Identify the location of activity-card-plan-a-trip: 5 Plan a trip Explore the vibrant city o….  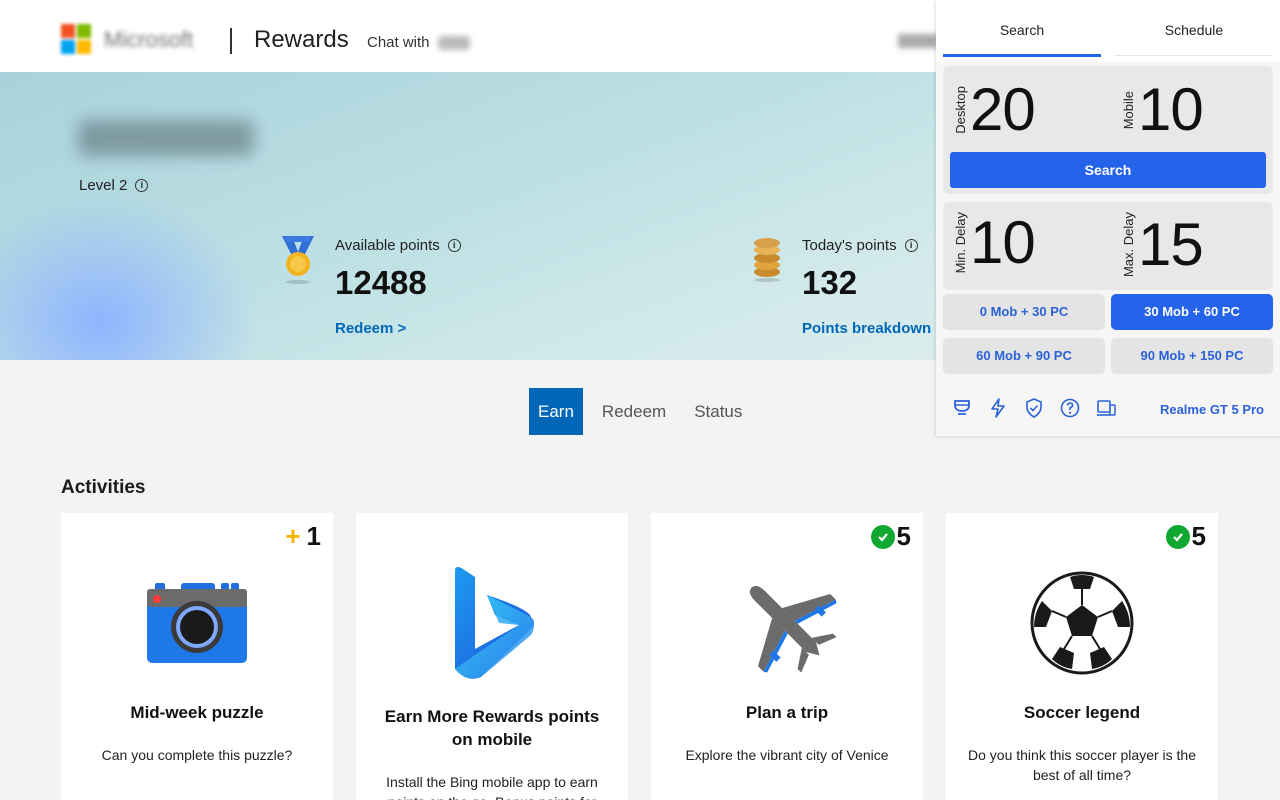
(787, 656).